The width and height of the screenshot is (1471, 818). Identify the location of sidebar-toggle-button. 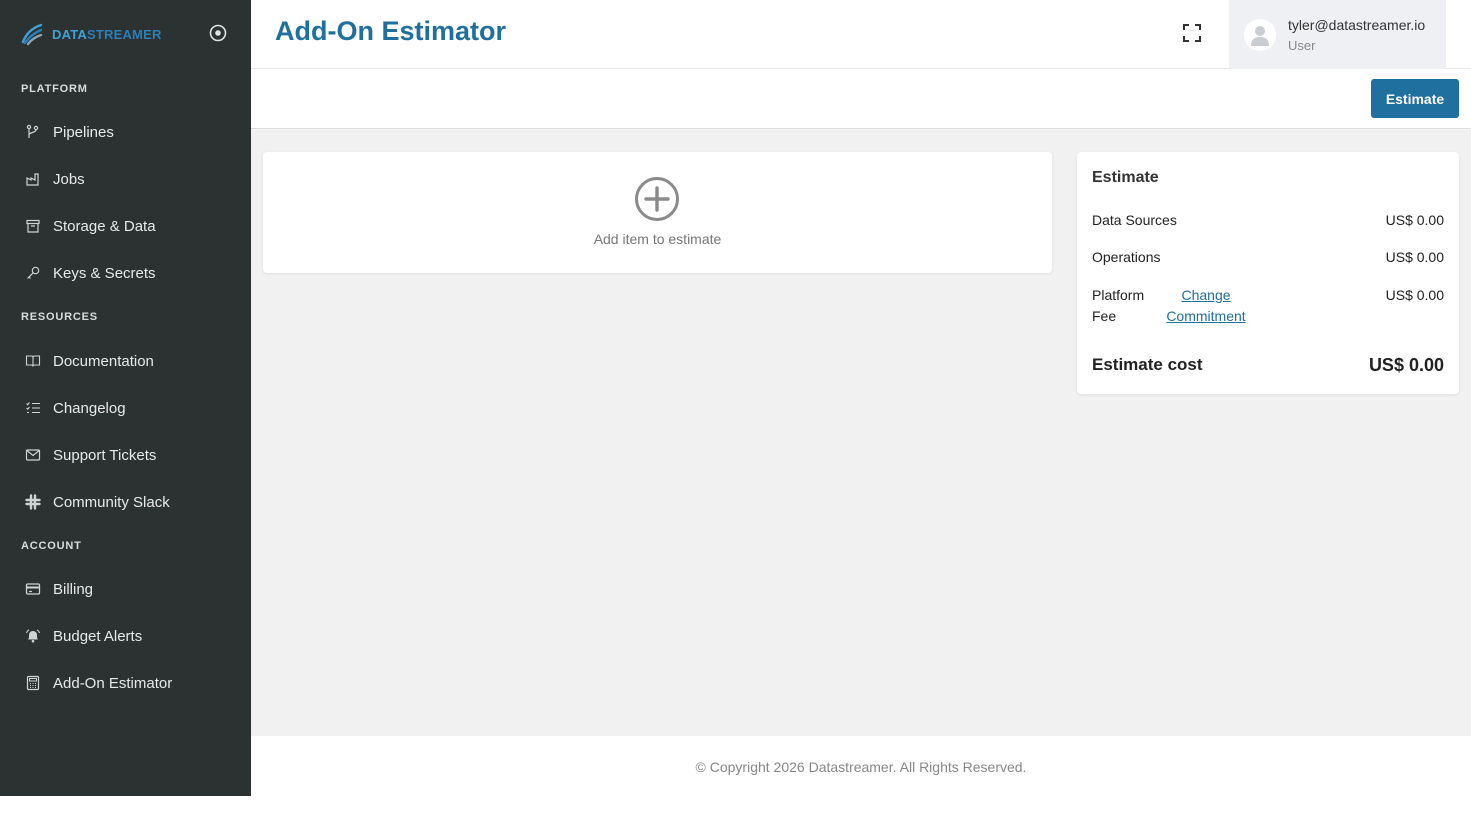
(218, 33).